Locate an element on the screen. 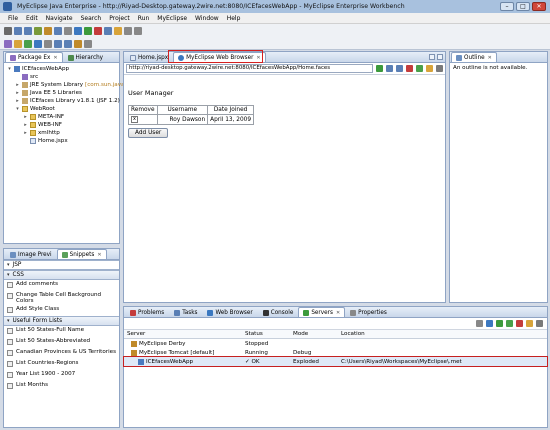 This screenshot has height=430, width=550. menu-search: Search is located at coordinates (91, 18).